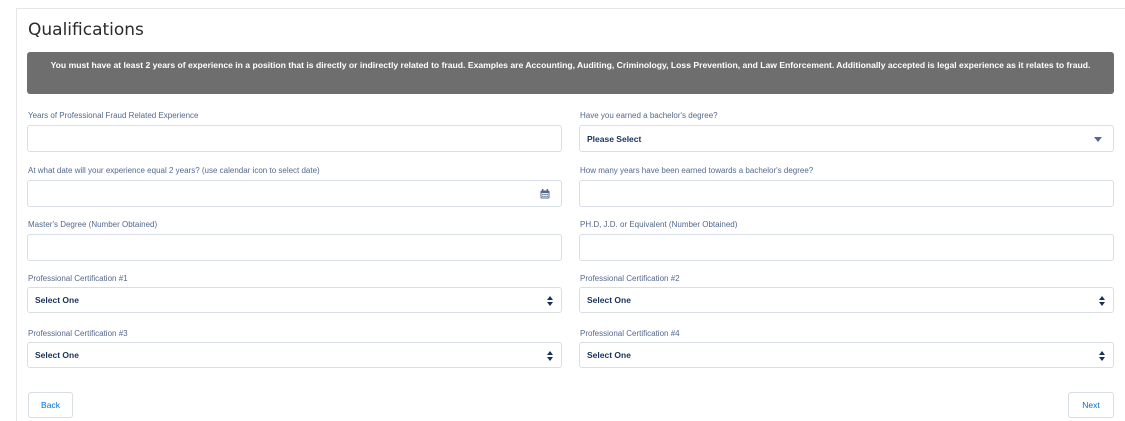 The image size is (1125, 421). Describe the element at coordinates (649, 115) in the screenshot. I see `bachelors-label: Have you earned a bachelor's degree?` at that location.